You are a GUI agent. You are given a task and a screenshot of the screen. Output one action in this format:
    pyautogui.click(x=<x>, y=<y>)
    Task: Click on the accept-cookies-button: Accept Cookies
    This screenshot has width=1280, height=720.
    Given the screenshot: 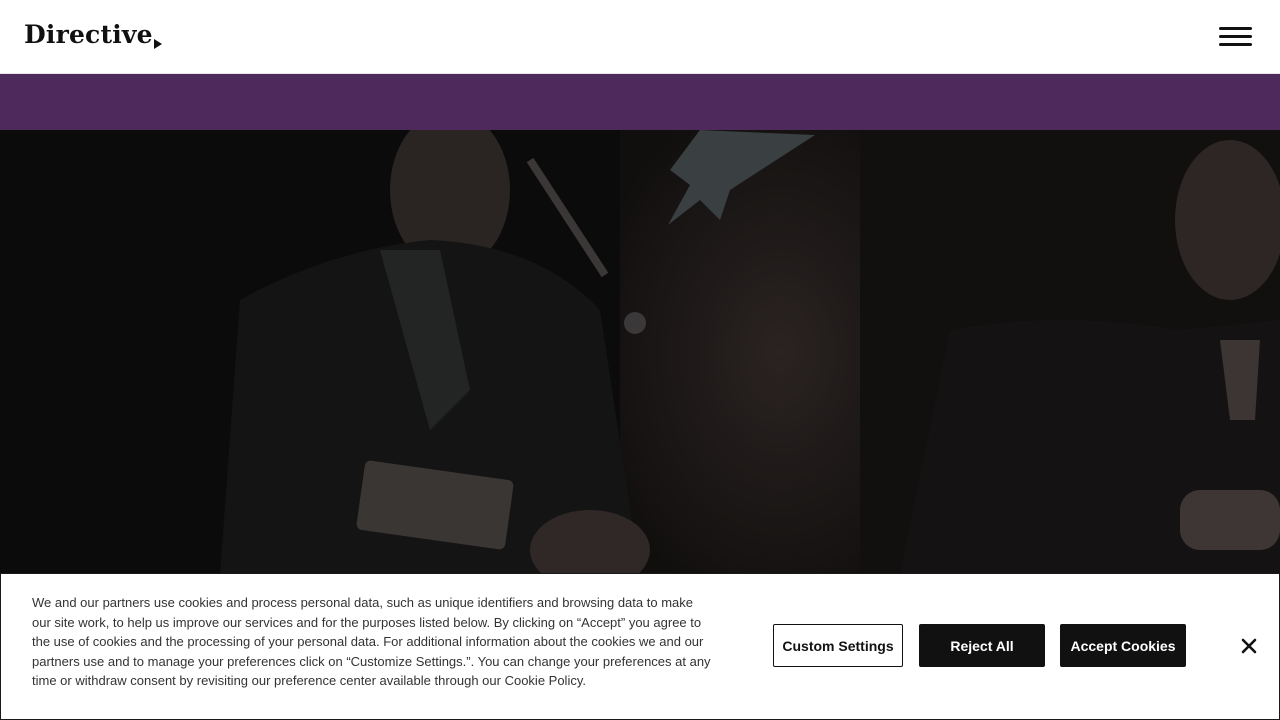 What is the action you would take?
    pyautogui.click(x=1123, y=645)
    